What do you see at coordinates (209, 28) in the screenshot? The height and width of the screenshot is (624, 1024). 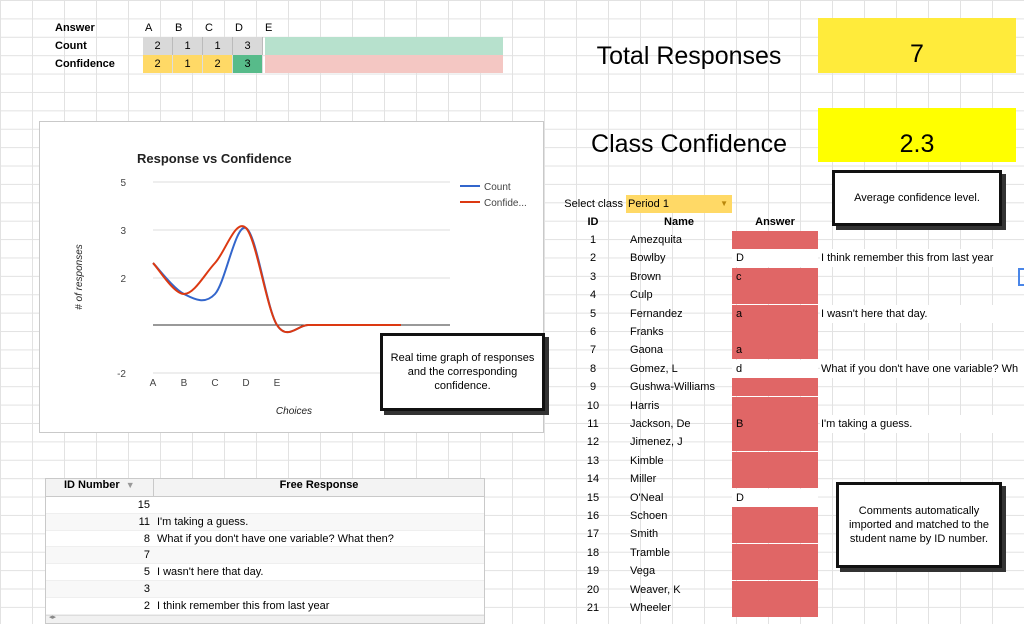 I see `answer-header-cell: C` at bounding box center [209, 28].